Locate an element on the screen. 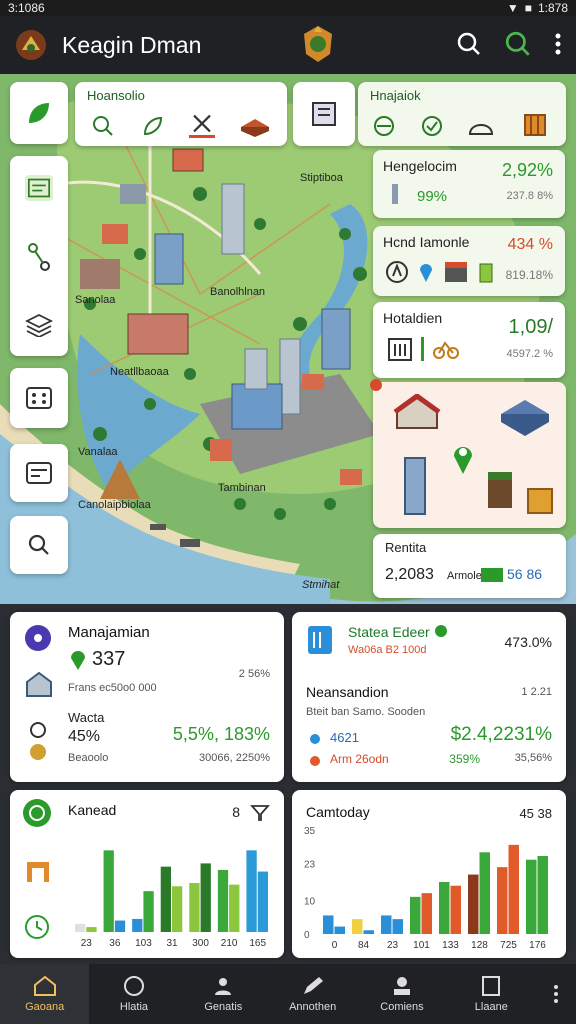  users-icon is located at coordinates (223, 986).